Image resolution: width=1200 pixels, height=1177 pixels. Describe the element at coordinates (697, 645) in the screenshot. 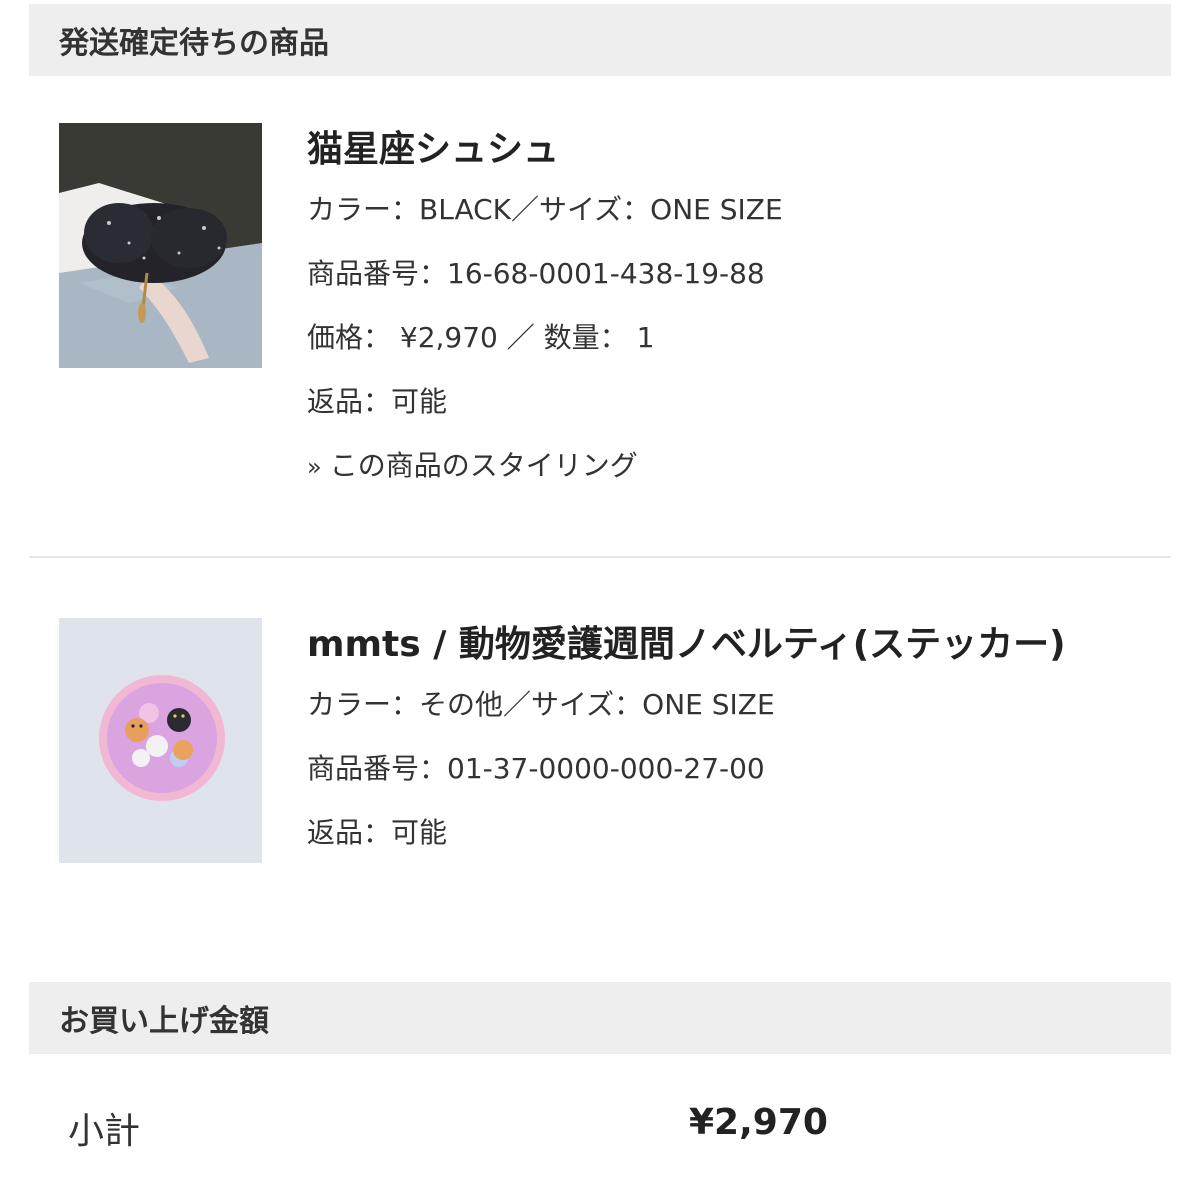

I see `product-name: mmts / 動物愛護週間ノベルティ(ステッカー)` at that location.